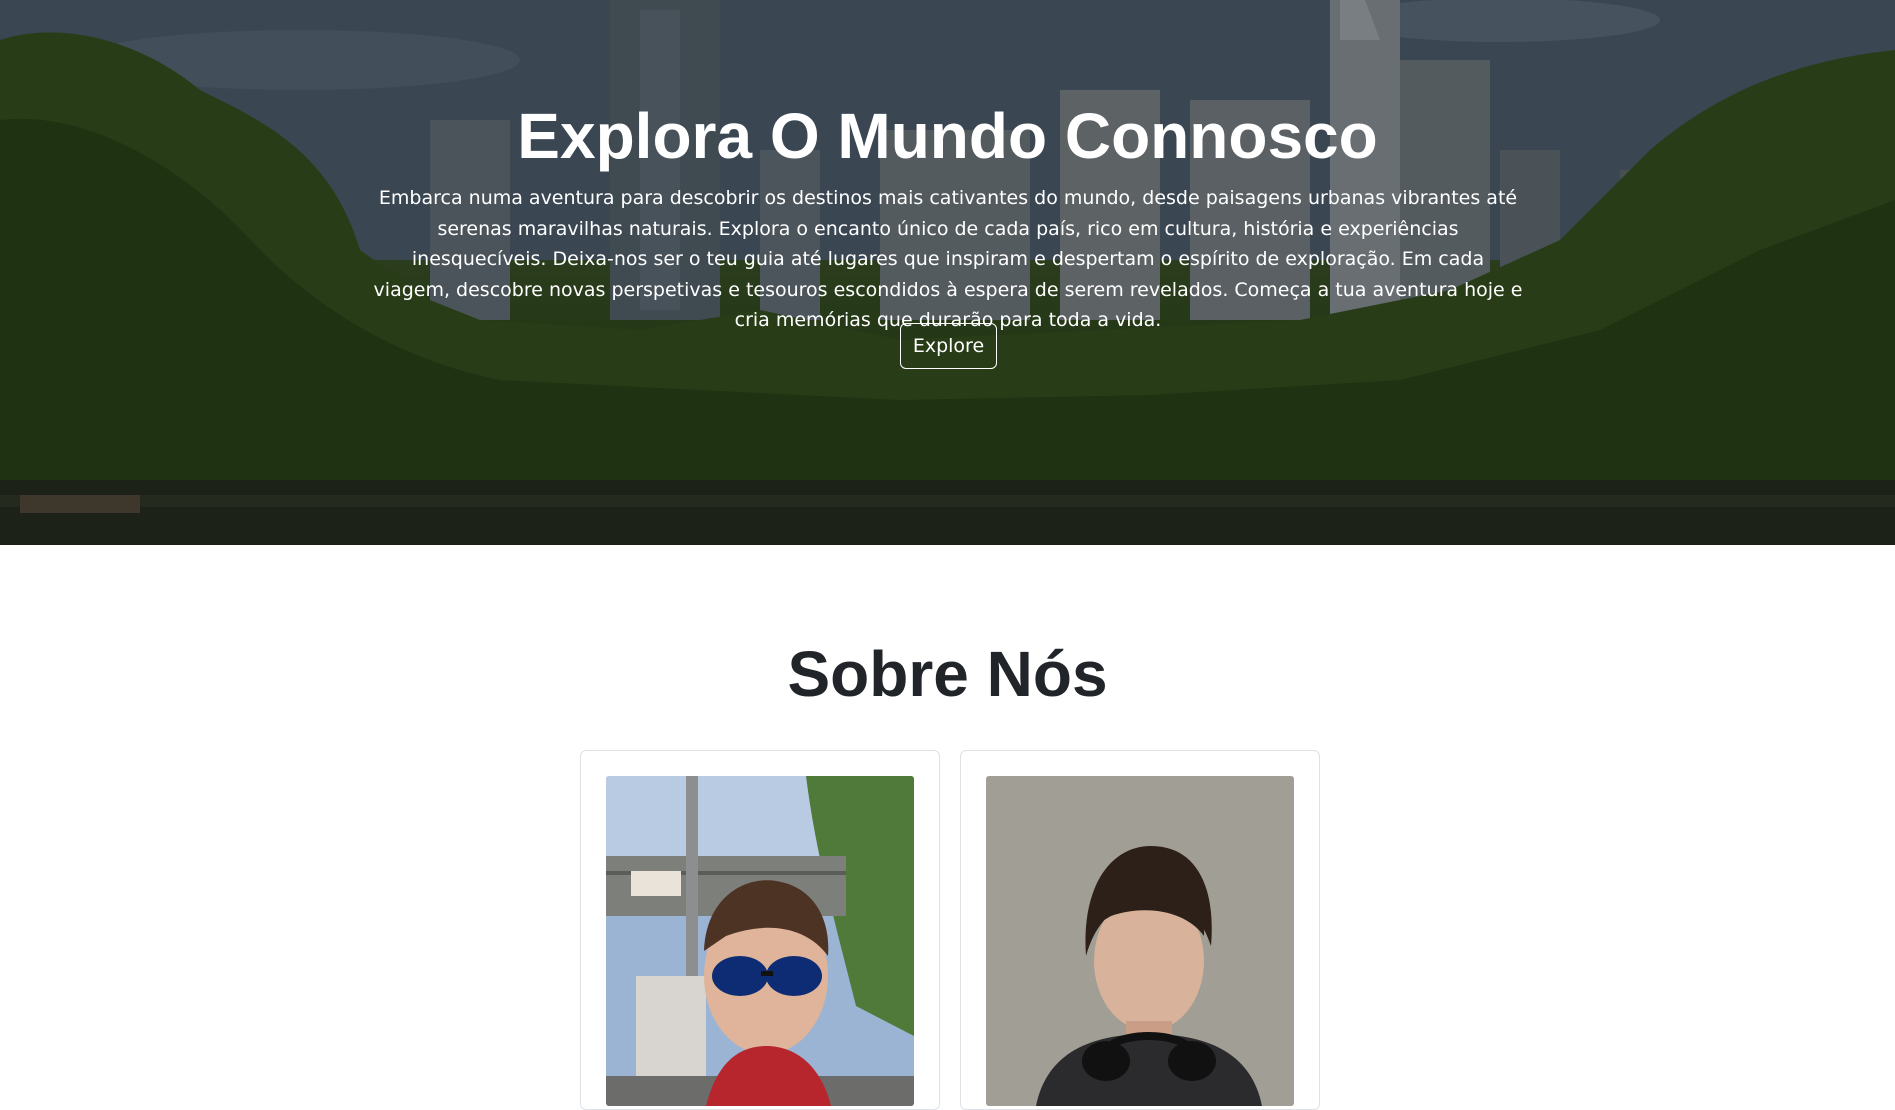 This screenshot has height=1110, width=1895. I want to click on explore-button: Explore, so click(948, 346).